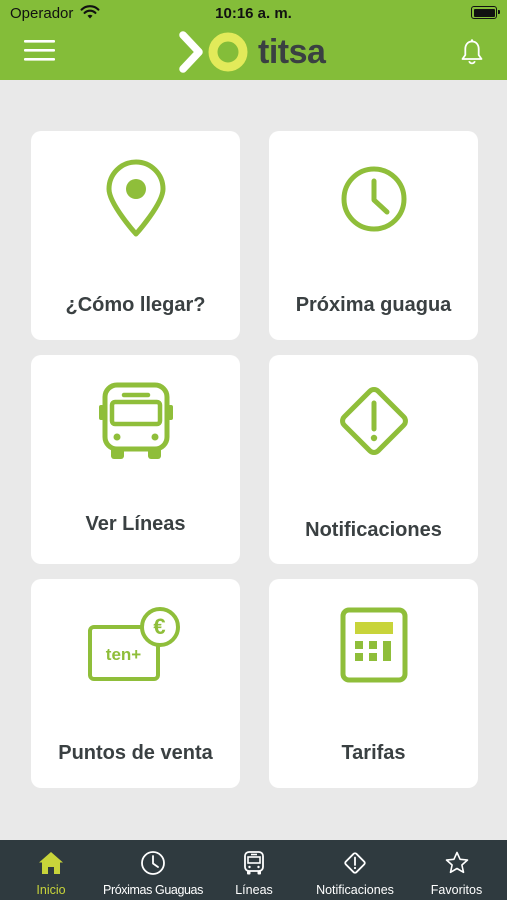  I want to click on tile-ver-lineas: Ver Líneas, so click(135, 459).